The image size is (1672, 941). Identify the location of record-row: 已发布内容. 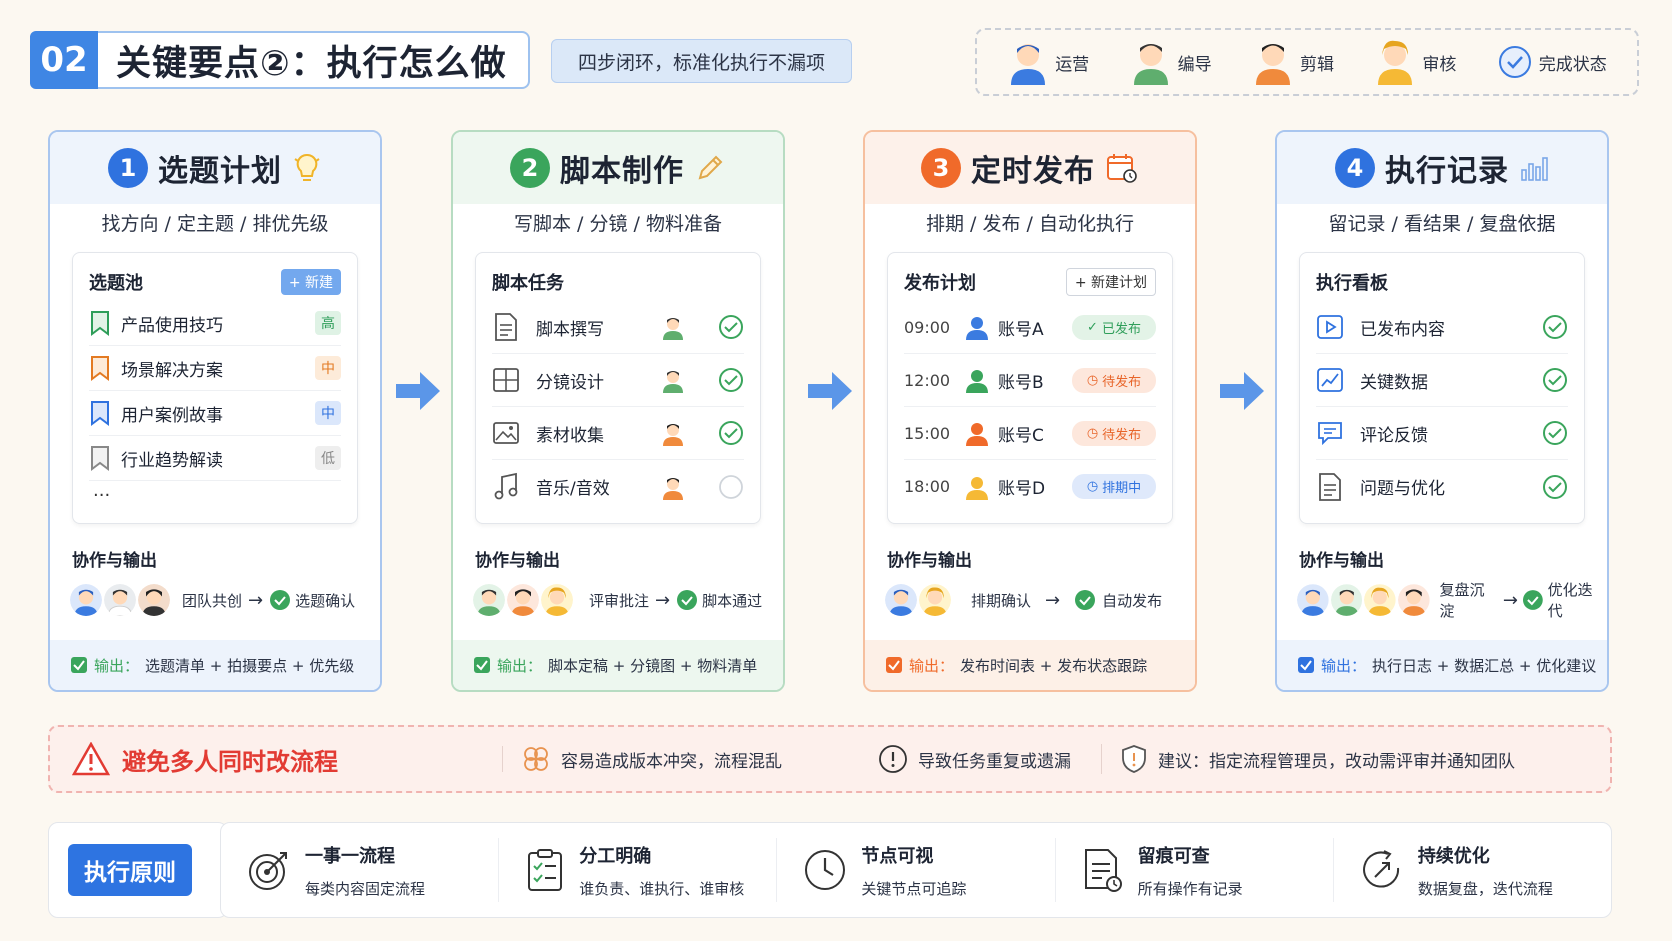
(1442, 327).